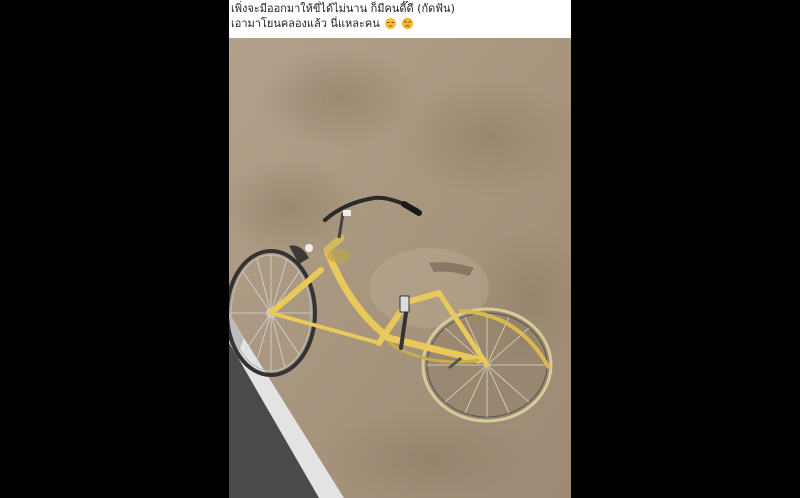 This screenshot has width=800, height=498. What do you see at coordinates (400, 23) in the screenshot?
I see `caption-line-2: เอามาโยนคลองแล้ว นี่แหละคน` at bounding box center [400, 23].